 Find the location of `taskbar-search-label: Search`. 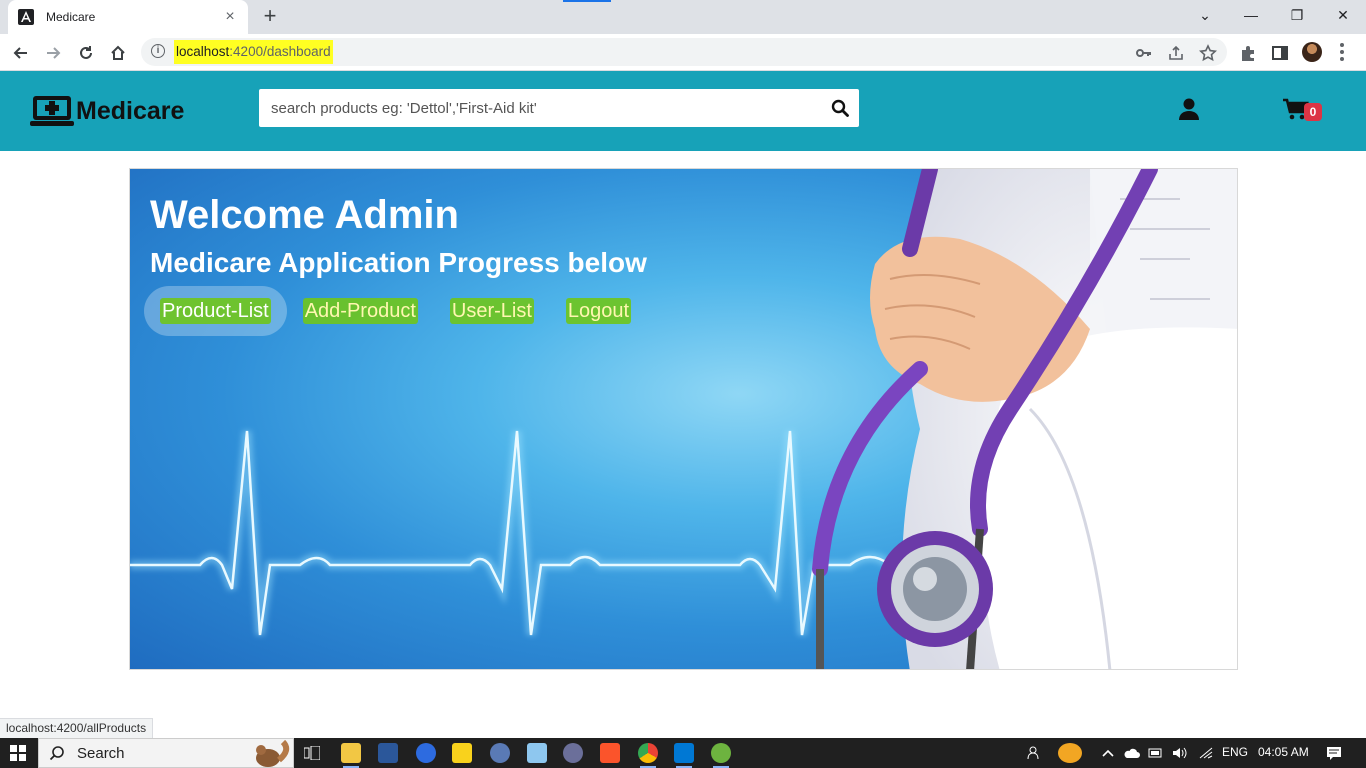

taskbar-search-label: Search is located at coordinates (101, 753).